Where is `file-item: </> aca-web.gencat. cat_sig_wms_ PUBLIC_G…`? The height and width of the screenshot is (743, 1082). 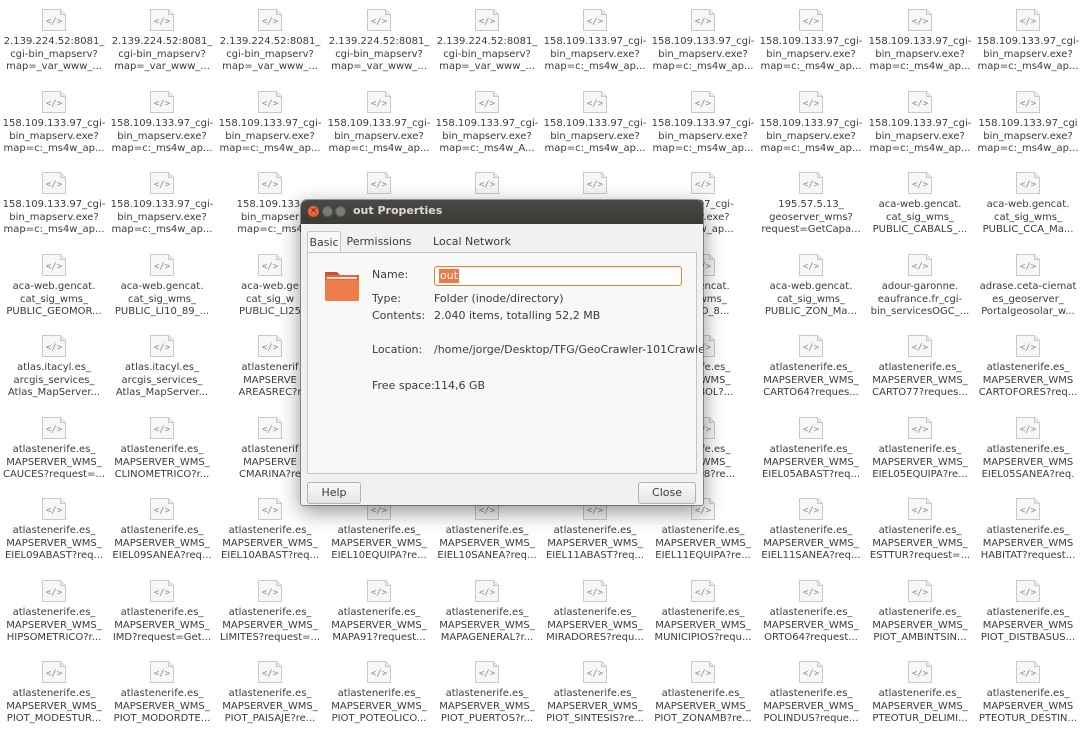
file-item: </> aca-web.gencat. cat_sig_wms_ PUBLIC_G… is located at coordinates (54, 293).